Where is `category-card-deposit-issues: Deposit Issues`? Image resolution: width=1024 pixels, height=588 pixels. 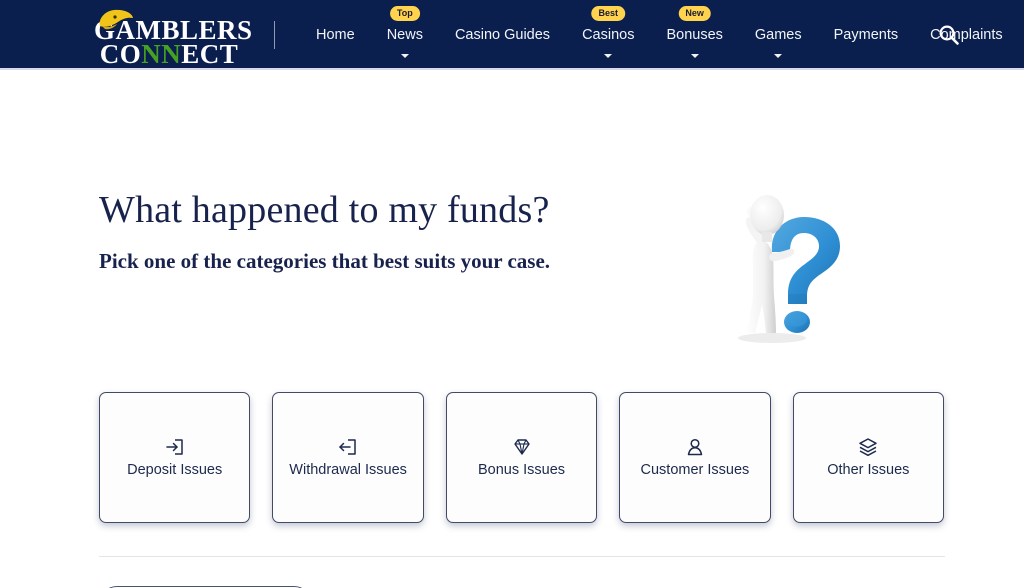
category-card-deposit-issues: Deposit Issues is located at coordinates (175, 457).